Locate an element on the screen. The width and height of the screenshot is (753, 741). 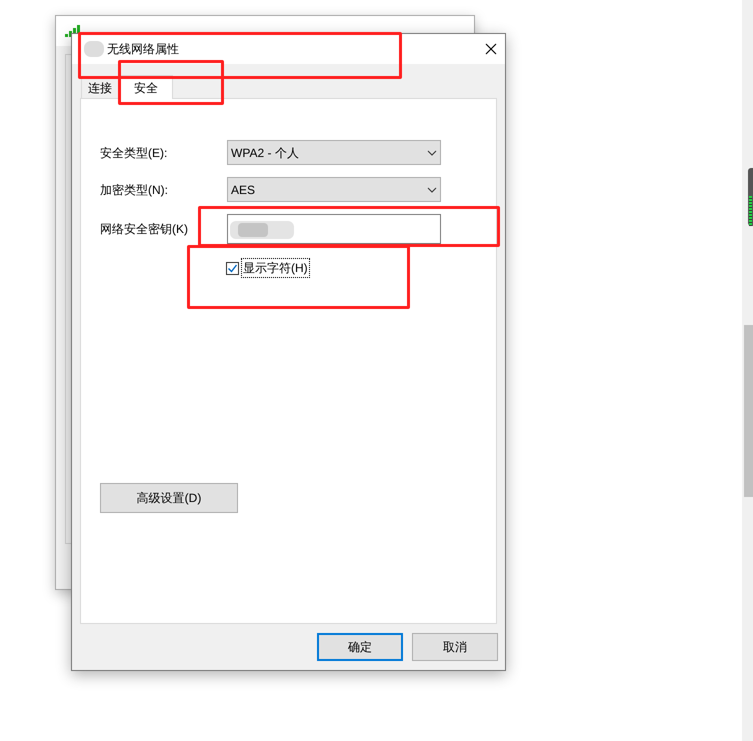
dialog-button: 取消 is located at coordinates (455, 647).